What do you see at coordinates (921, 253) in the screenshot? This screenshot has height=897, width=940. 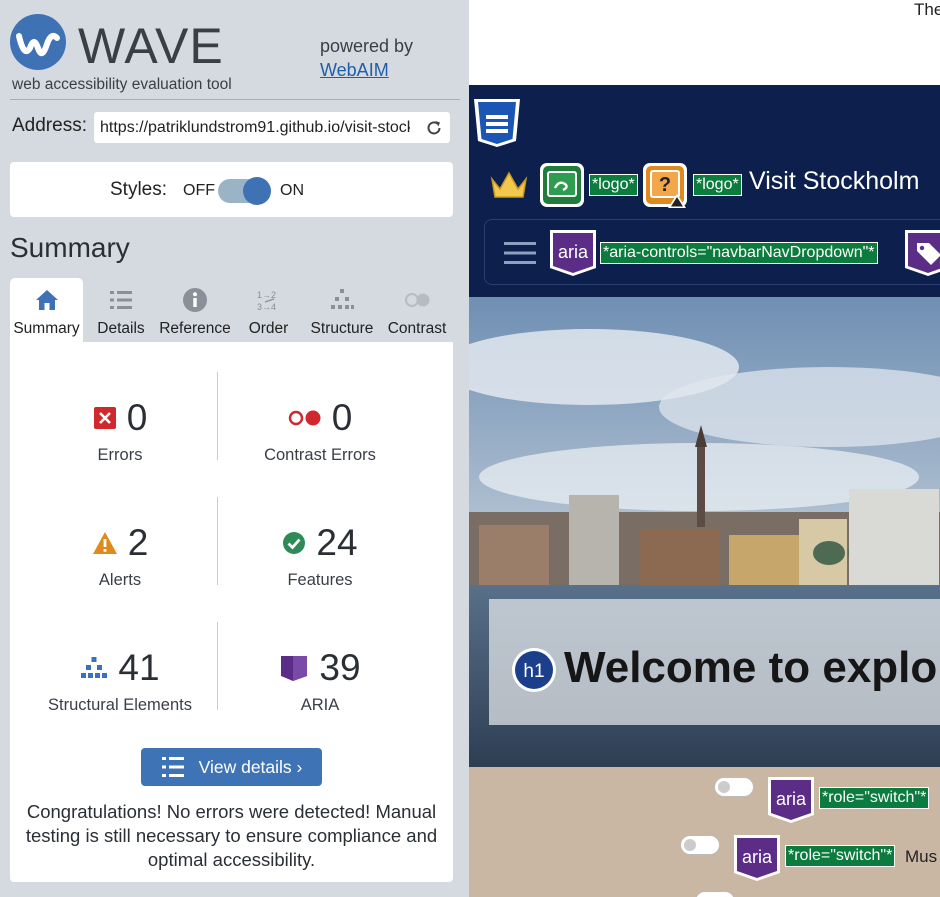 I see `tag-icon` at bounding box center [921, 253].